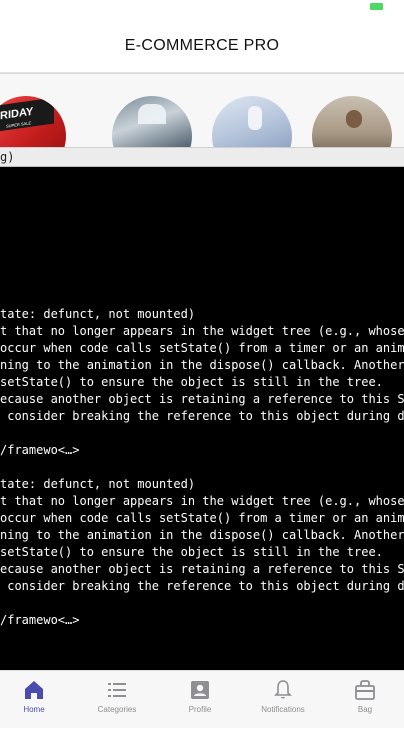  What do you see at coordinates (283, 709) in the screenshot?
I see `nav-notifications-label: Notifications` at bounding box center [283, 709].